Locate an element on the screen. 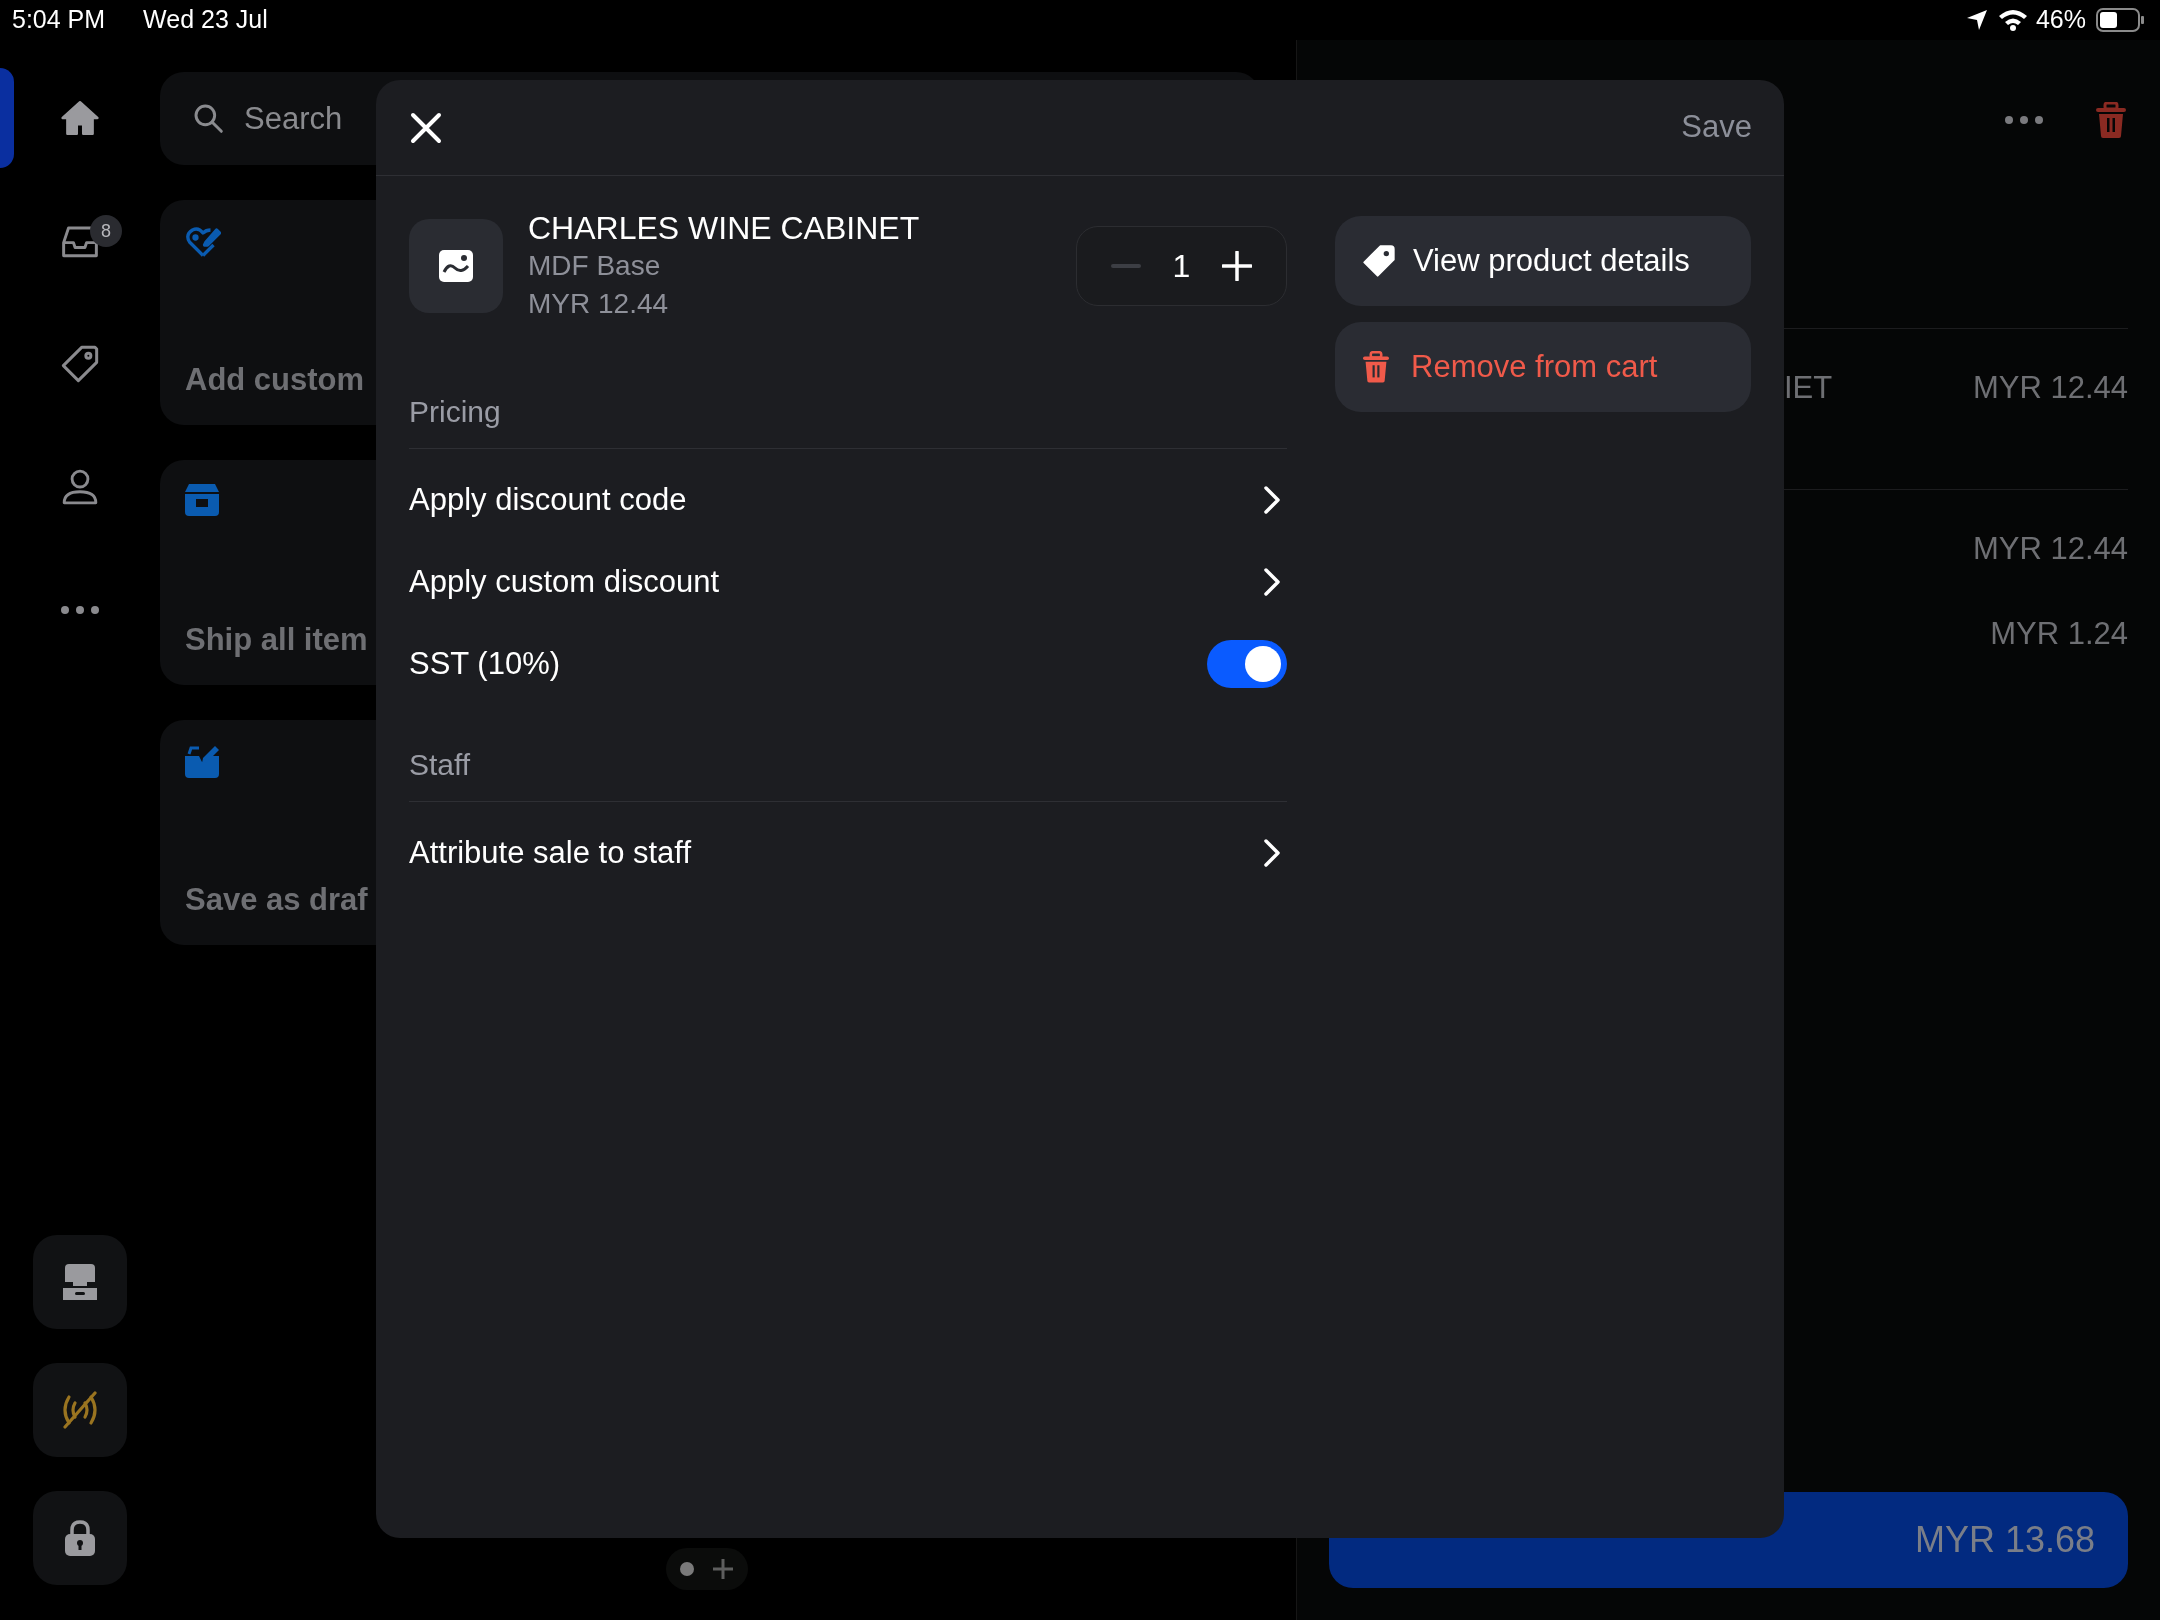  list-item: Apply custom discount is located at coordinates (848, 582).